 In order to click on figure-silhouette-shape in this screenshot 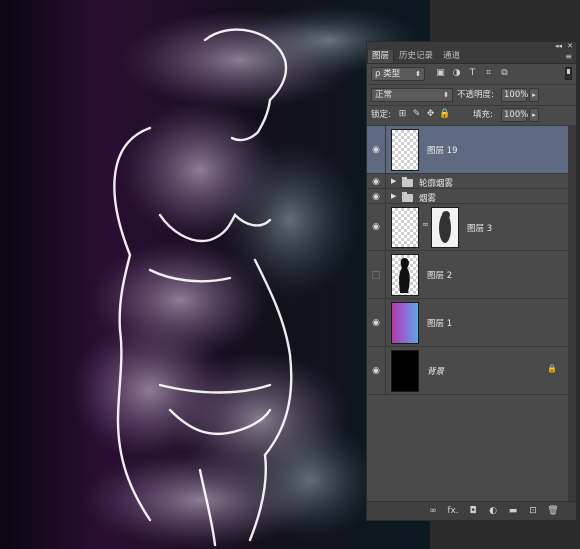, I will do `click(404, 275)`.